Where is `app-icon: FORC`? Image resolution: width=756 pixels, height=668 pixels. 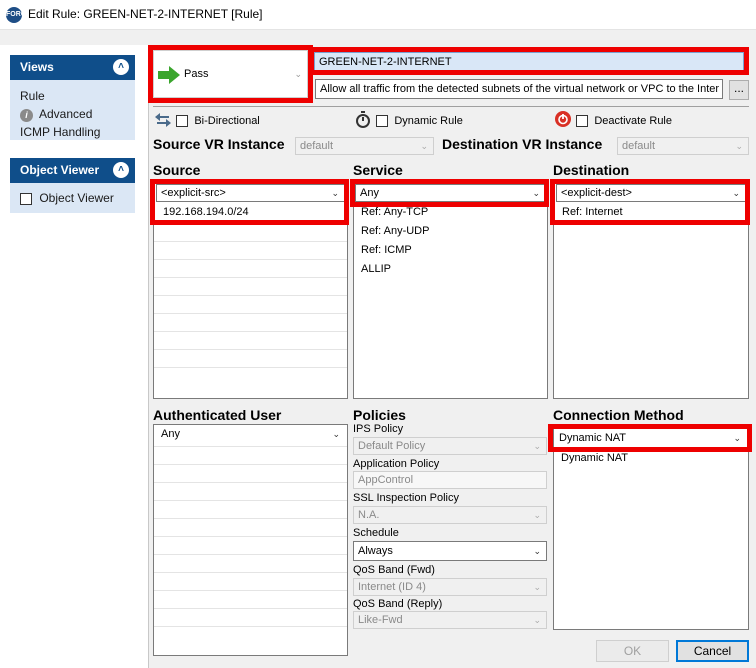
app-icon: FORC is located at coordinates (16, 15).